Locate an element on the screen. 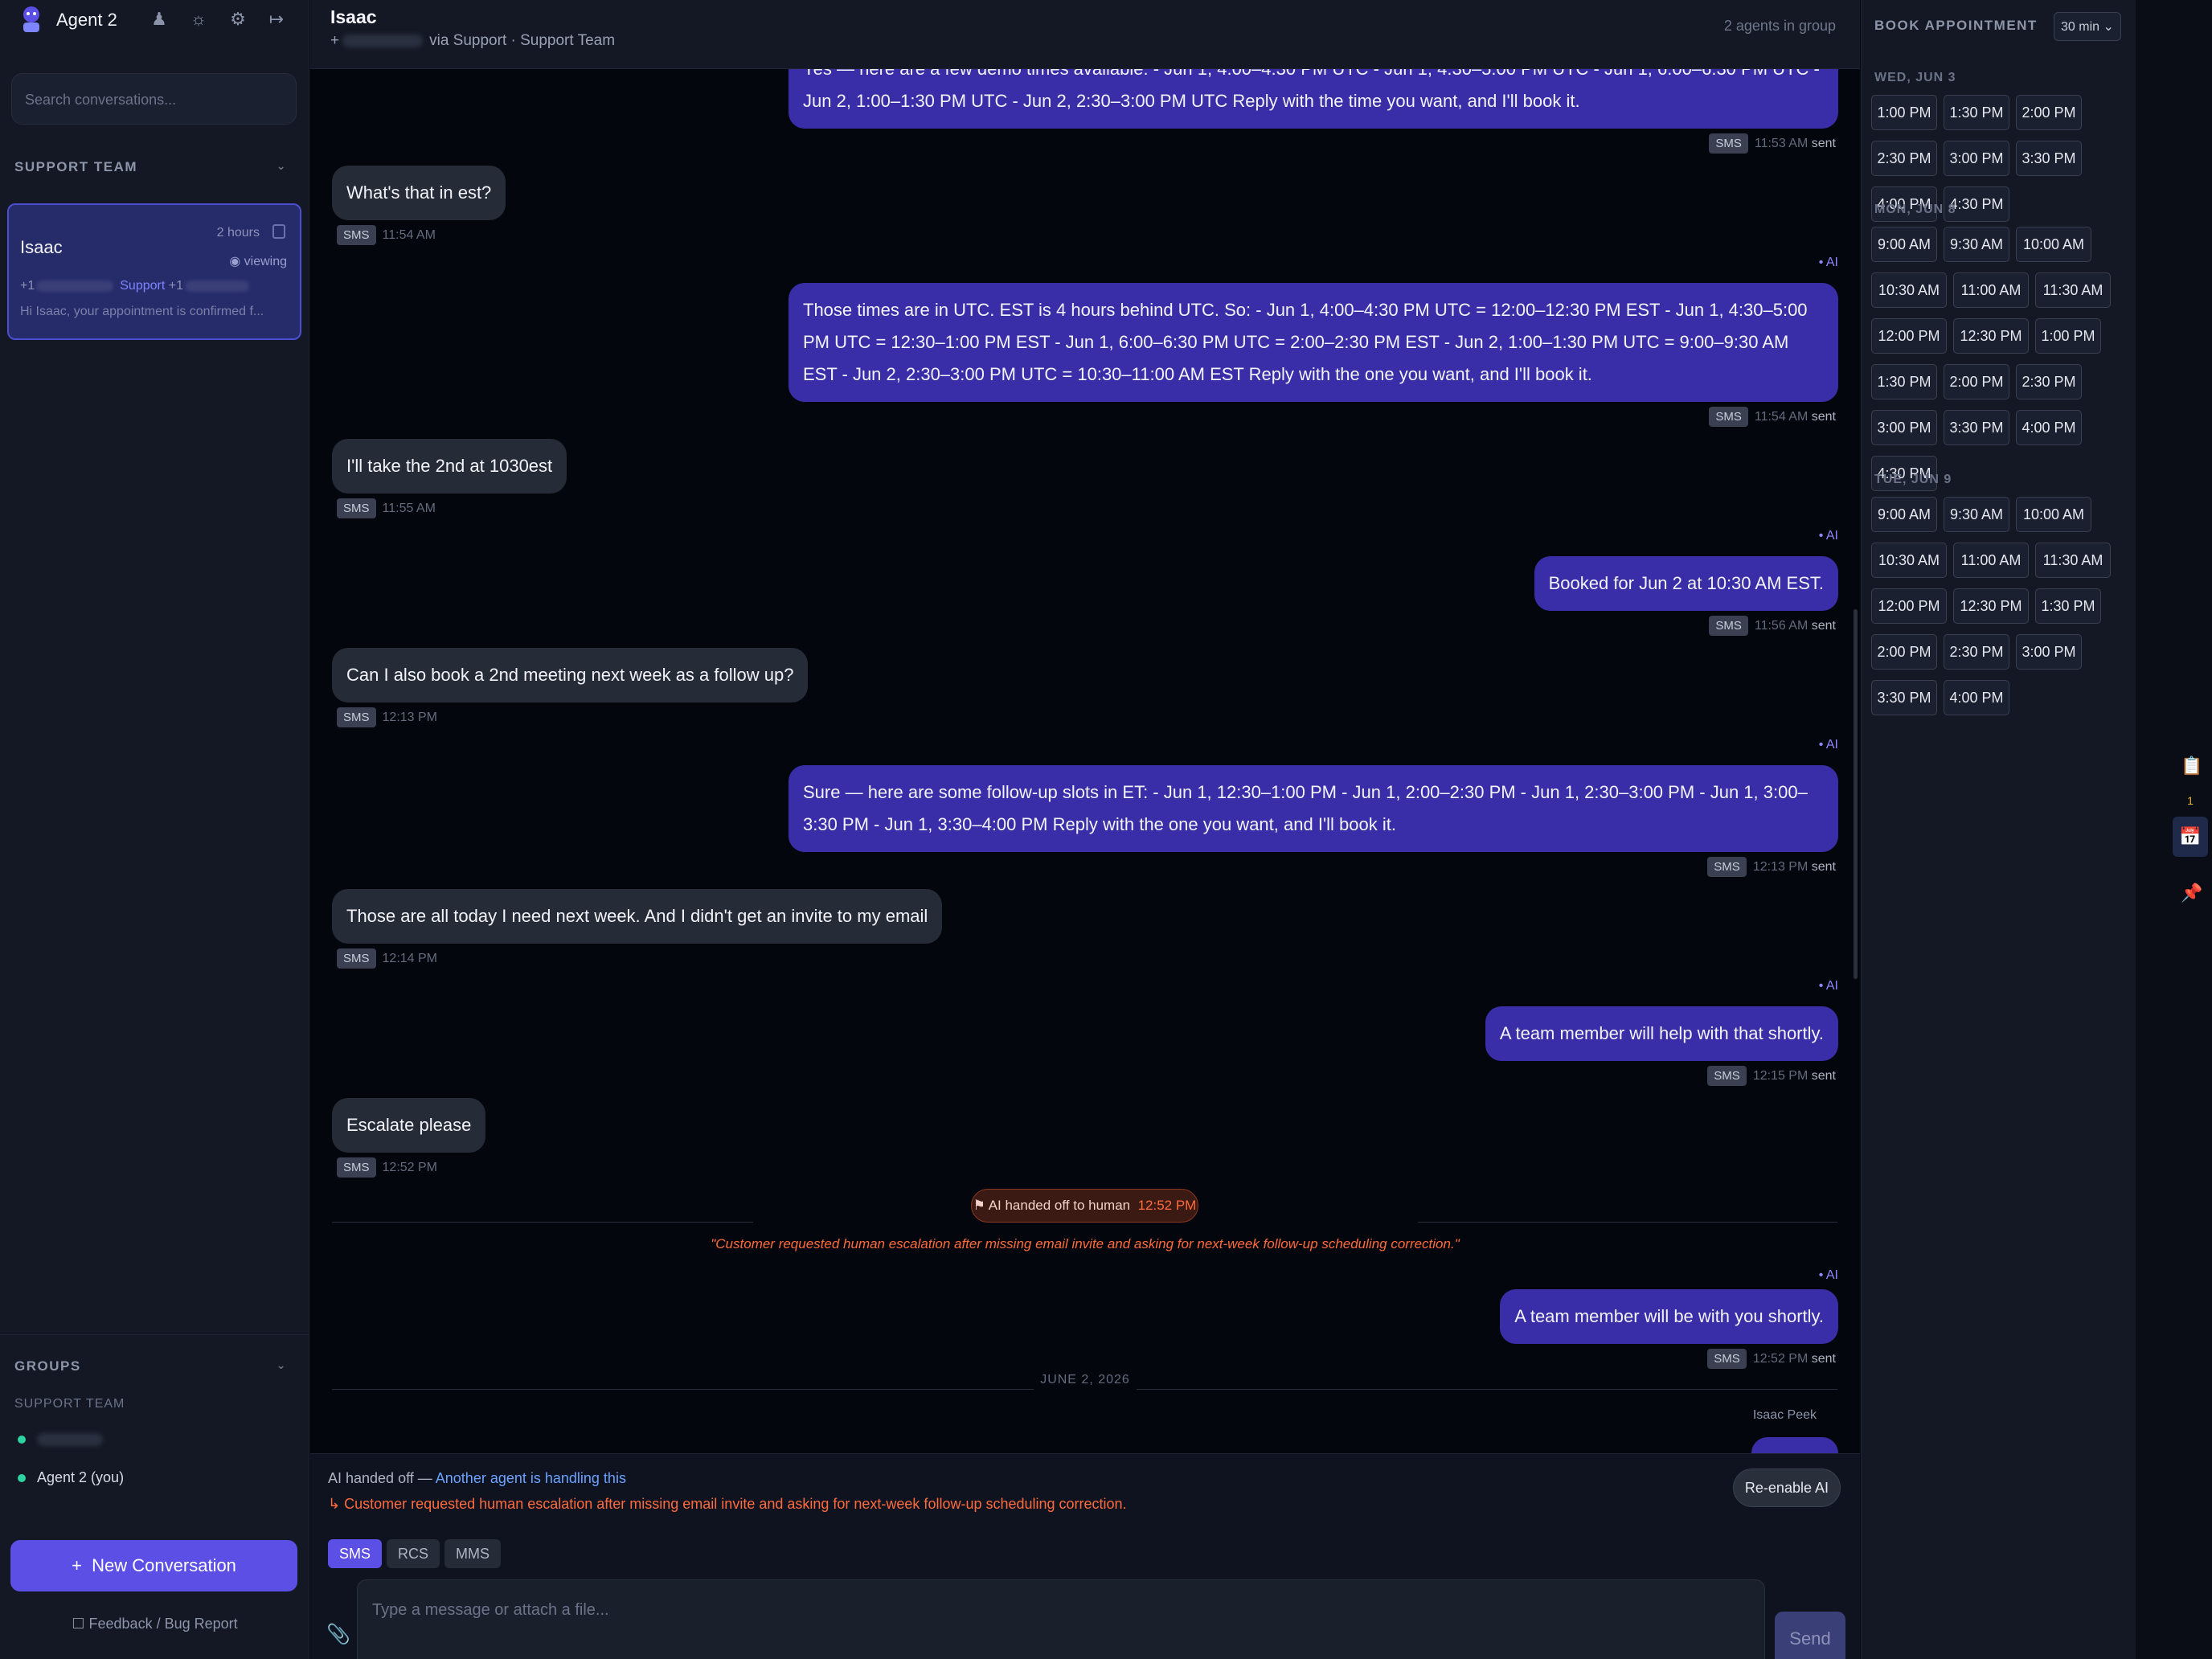 This screenshot has height=1659, width=2212. handoff-badge: ⚑ AI handed off to human 12:52 PM is located at coordinates (1084, 1206).